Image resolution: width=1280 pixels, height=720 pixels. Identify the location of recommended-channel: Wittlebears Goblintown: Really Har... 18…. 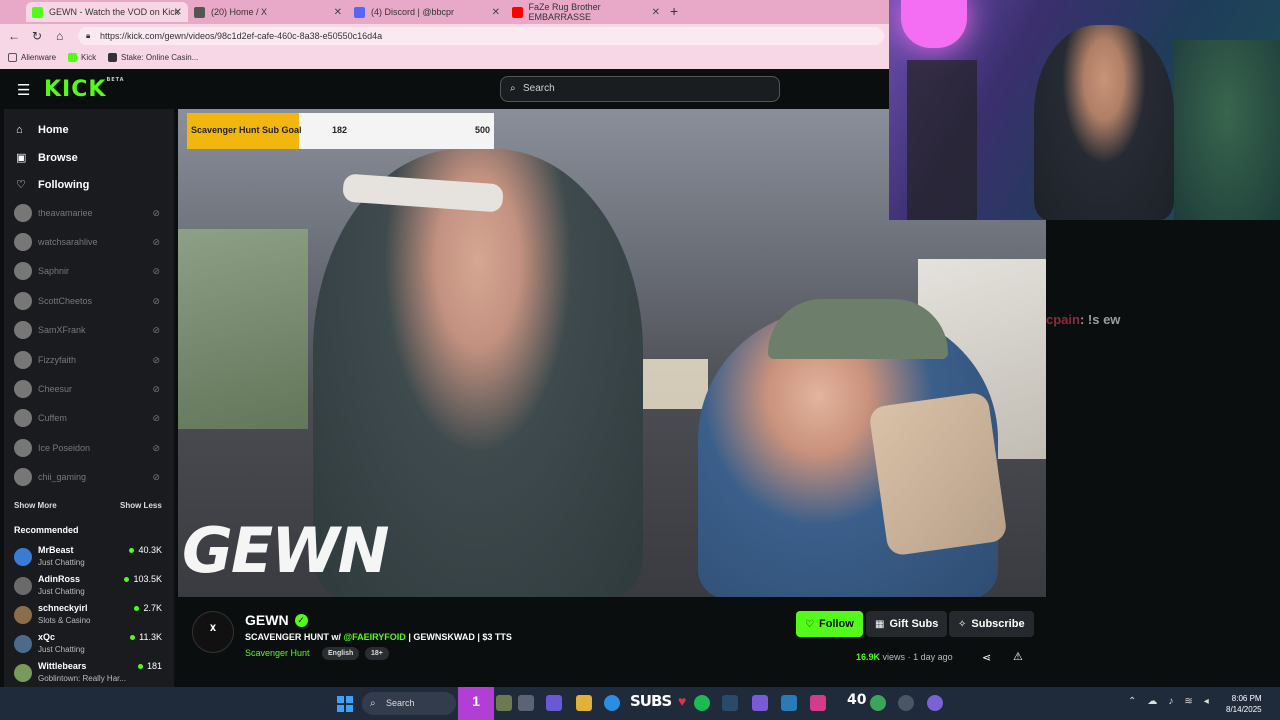
(89, 673).